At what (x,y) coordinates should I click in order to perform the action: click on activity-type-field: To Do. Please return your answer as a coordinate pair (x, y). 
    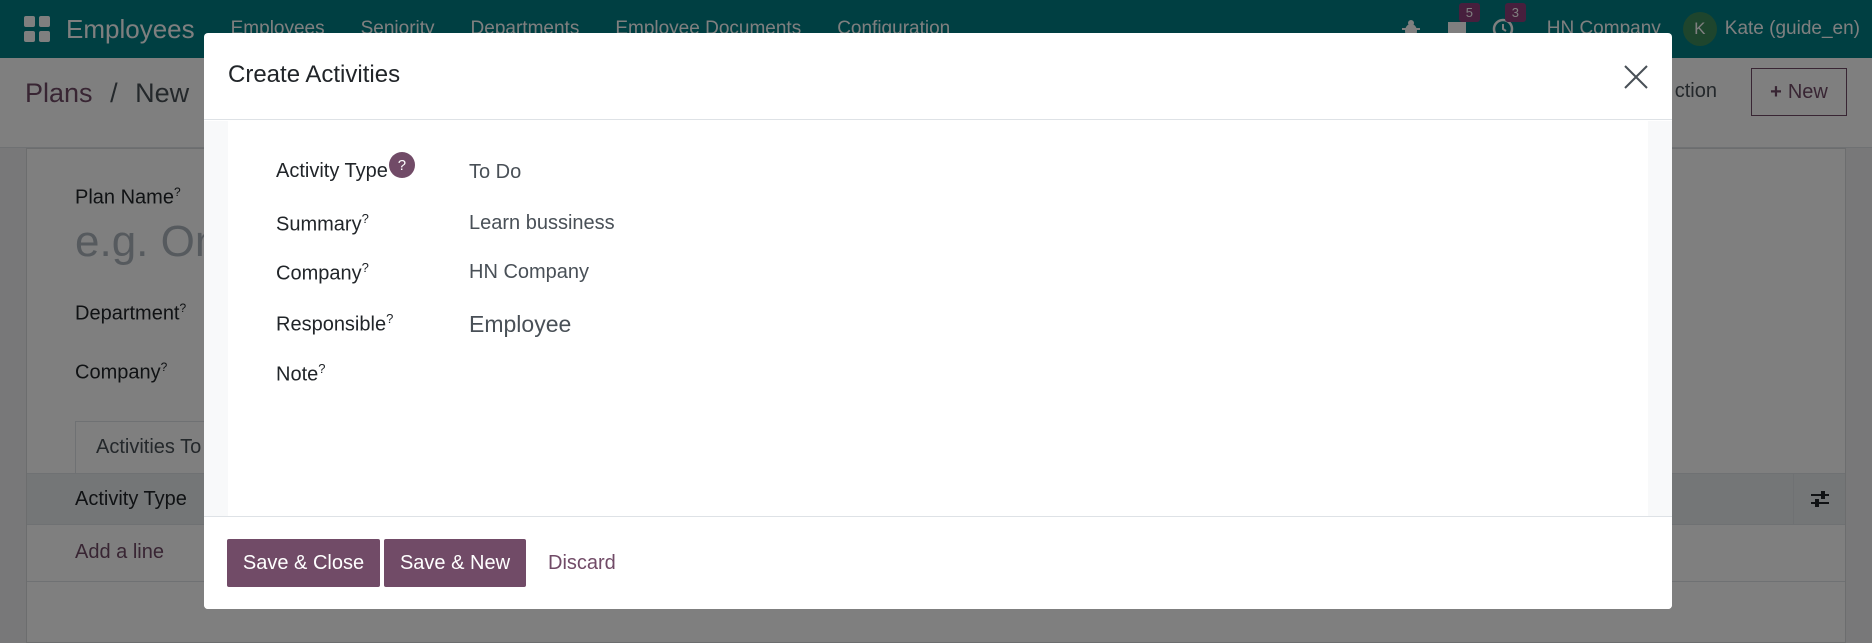
    Looking at the image, I should click on (495, 172).